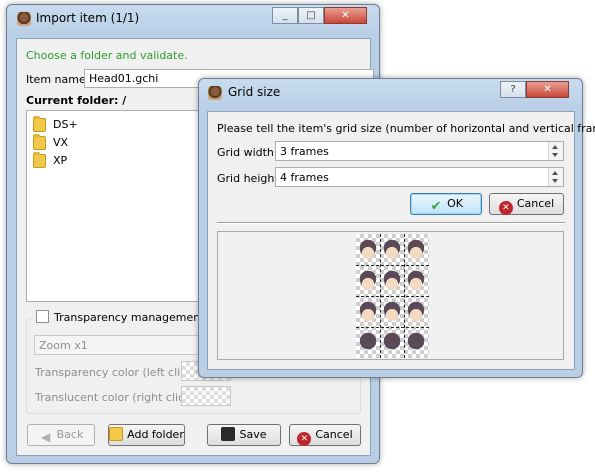 The image size is (595, 476). I want to click on add-folder-icon, so click(116, 434).